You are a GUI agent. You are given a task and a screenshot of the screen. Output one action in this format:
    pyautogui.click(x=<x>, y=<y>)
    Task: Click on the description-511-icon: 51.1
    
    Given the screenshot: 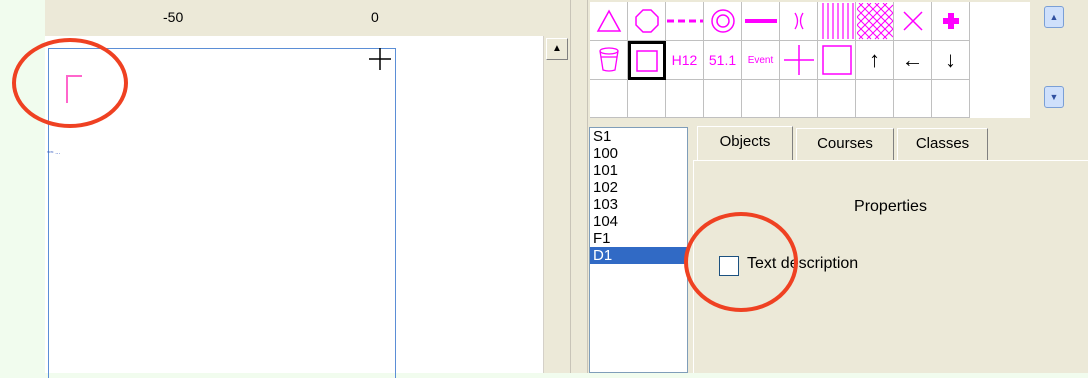 What is the action you would take?
    pyautogui.click(x=723, y=60)
    